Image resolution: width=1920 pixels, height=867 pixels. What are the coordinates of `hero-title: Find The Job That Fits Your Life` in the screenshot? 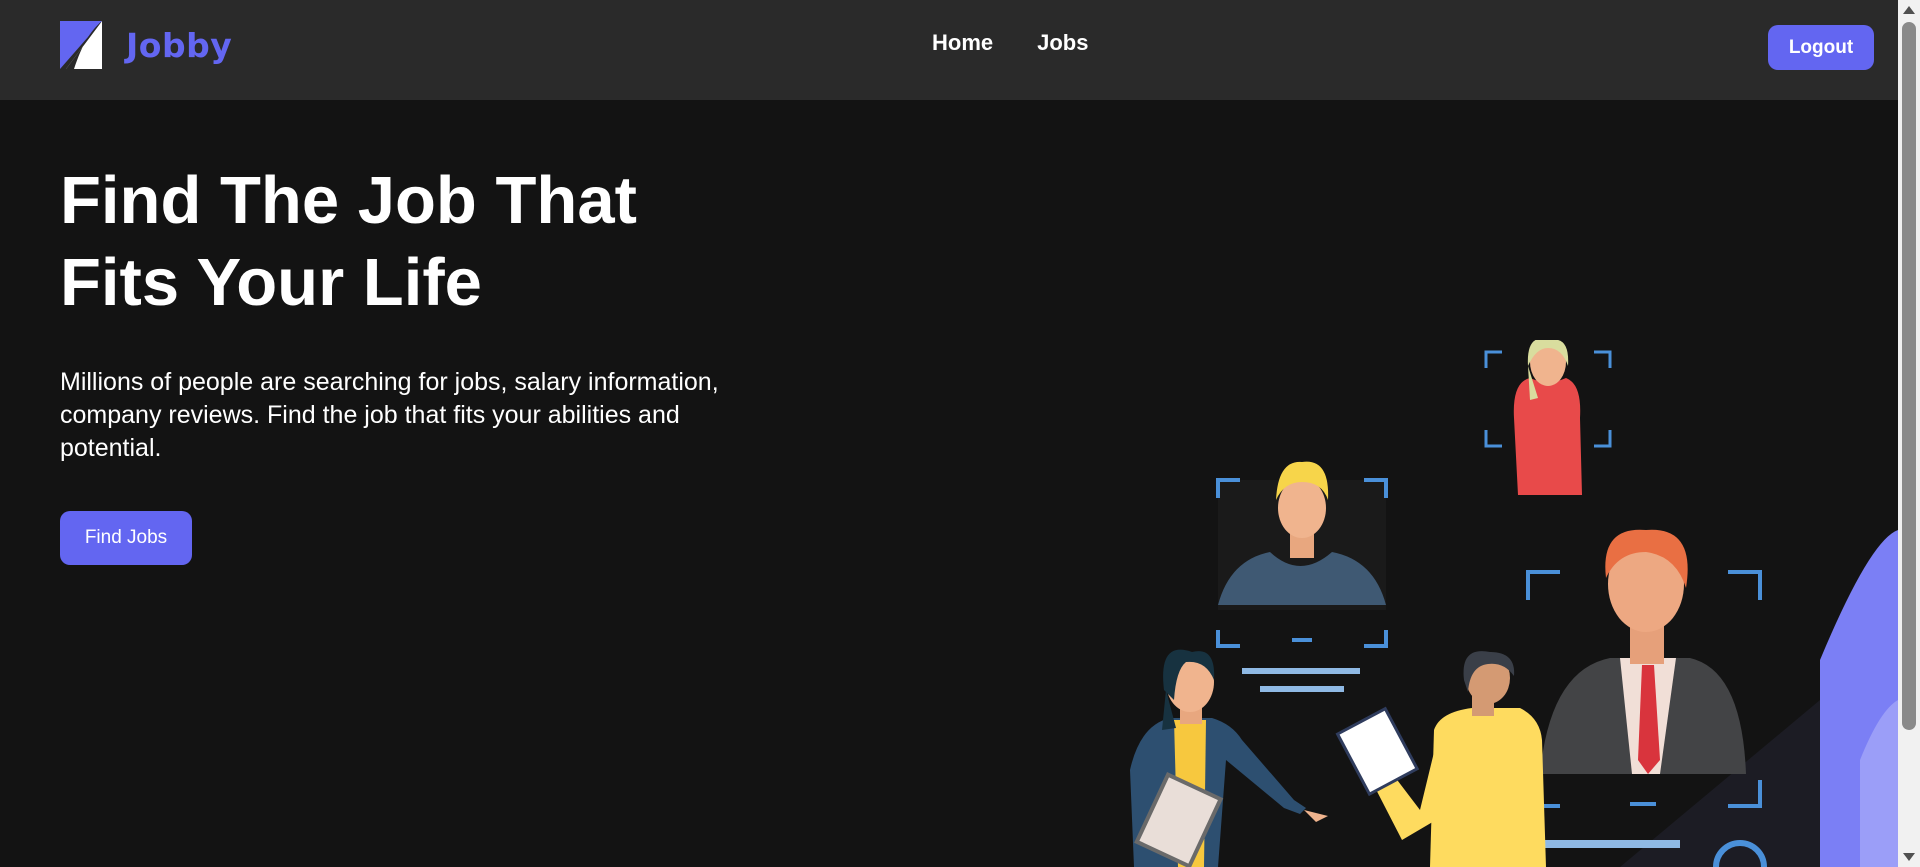 It's located at (410, 242).